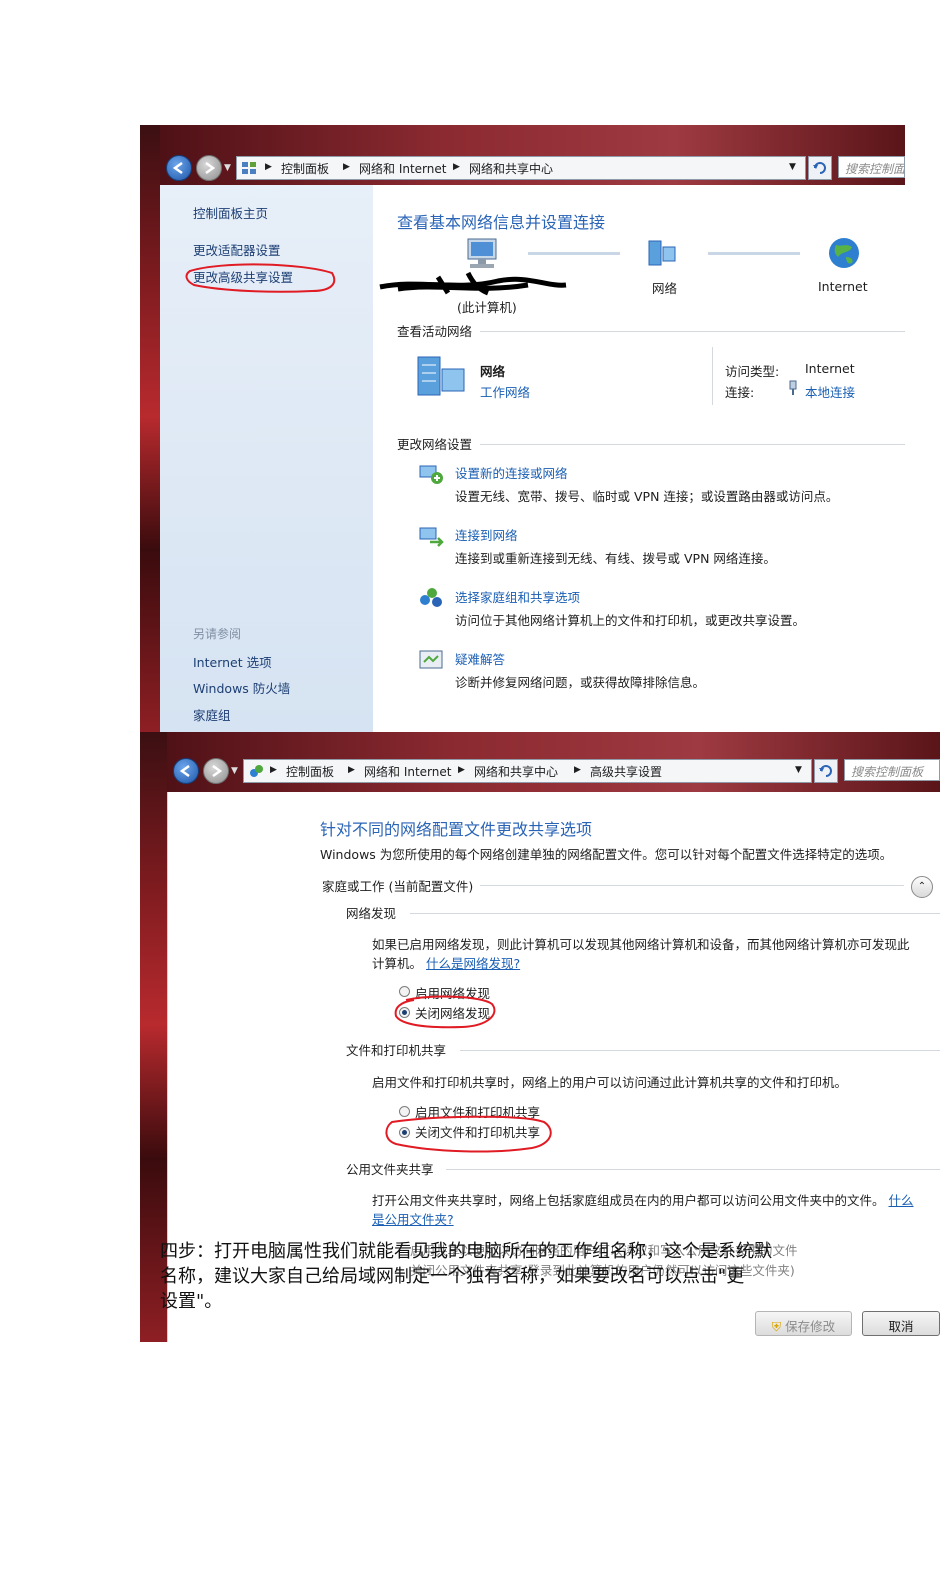 The image size is (950, 1584). What do you see at coordinates (249, 168) in the screenshot?
I see `control-panel-icon` at bounding box center [249, 168].